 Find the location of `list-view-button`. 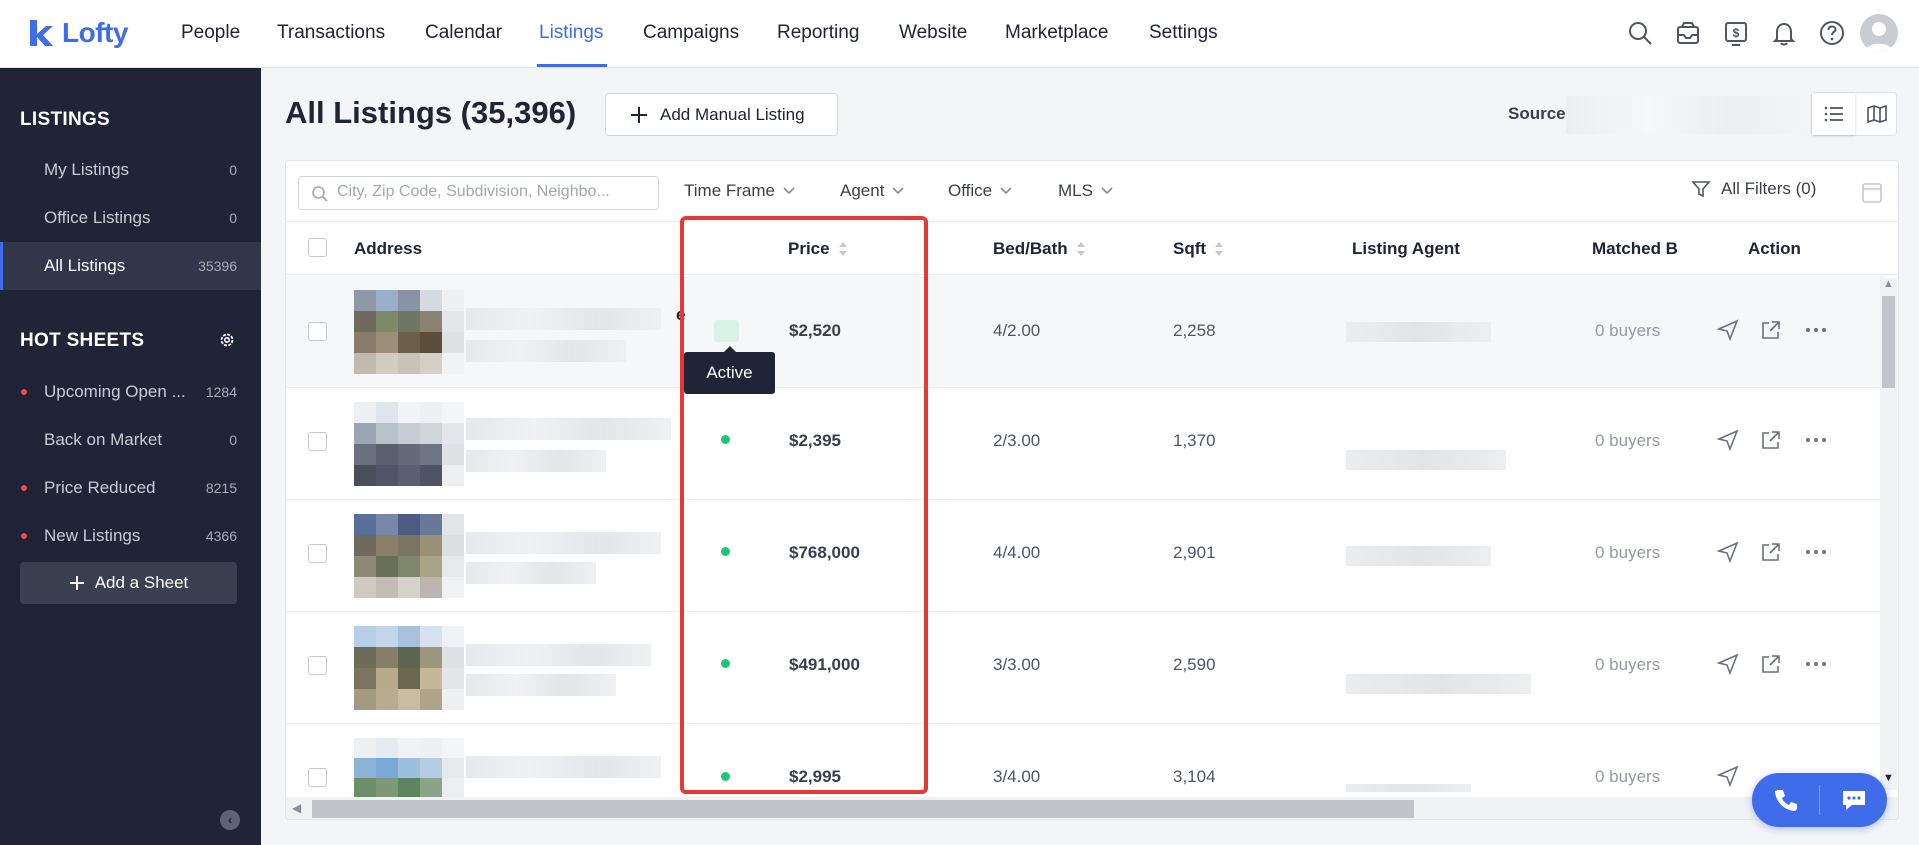

list-view-button is located at coordinates (1833, 114).